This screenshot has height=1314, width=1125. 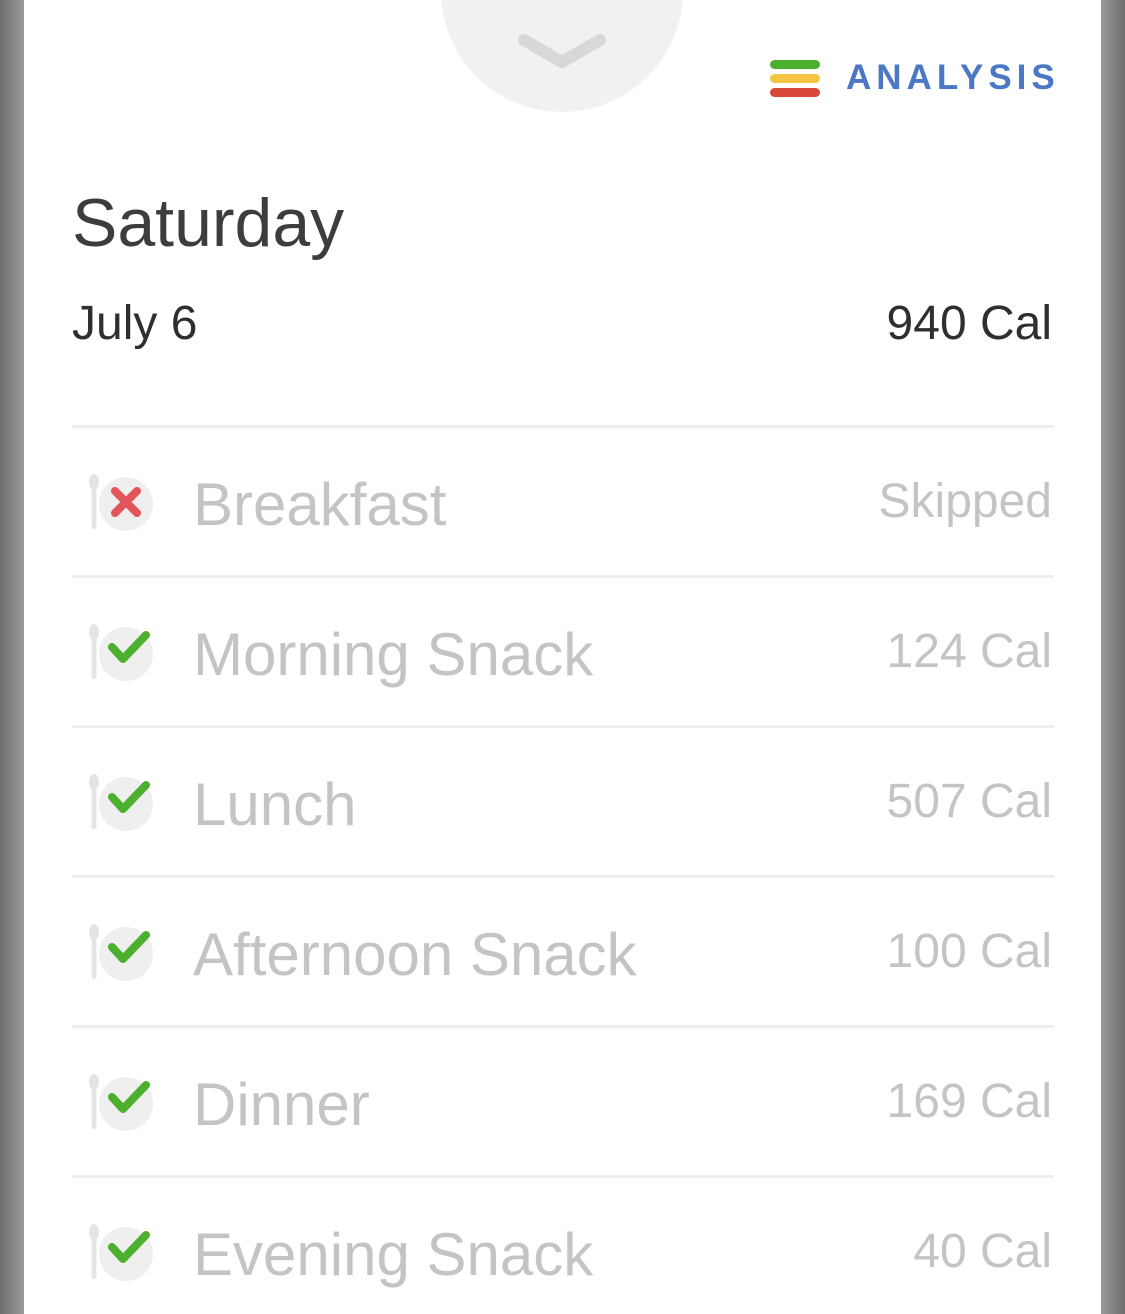 What do you see at coordinates (965, 501) in the screenshot?
I see `meal-calories: Skipped` at bounding box center [965, 501].